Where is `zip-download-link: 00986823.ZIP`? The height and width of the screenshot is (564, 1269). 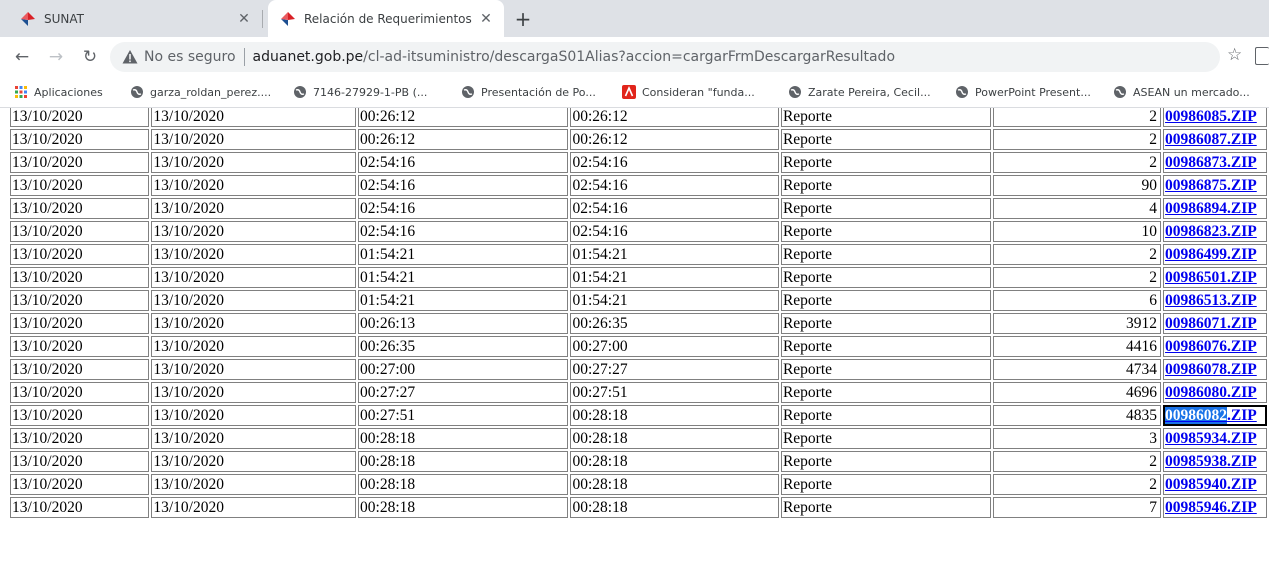
zip-download-link: 00986823.ZIP is located at coordinates (1211, 231).